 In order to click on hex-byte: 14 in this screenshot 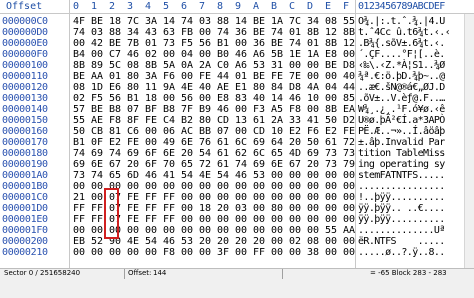, I will do `click(169, 21)`.